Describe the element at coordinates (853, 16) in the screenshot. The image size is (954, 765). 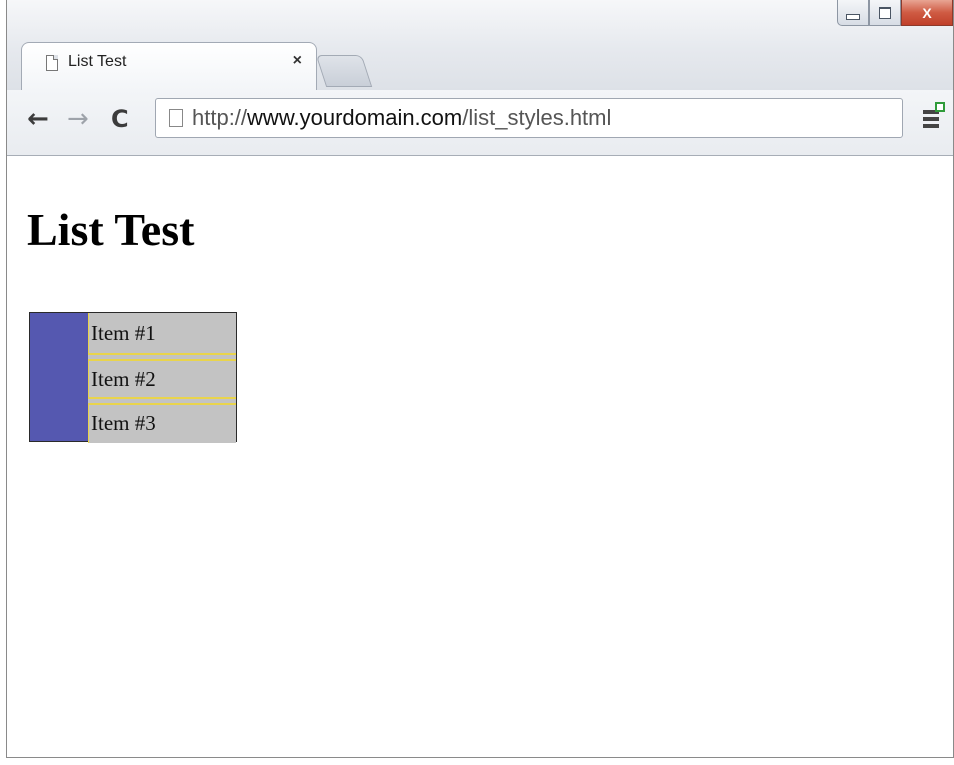
I see `minimize-icon` at that location.